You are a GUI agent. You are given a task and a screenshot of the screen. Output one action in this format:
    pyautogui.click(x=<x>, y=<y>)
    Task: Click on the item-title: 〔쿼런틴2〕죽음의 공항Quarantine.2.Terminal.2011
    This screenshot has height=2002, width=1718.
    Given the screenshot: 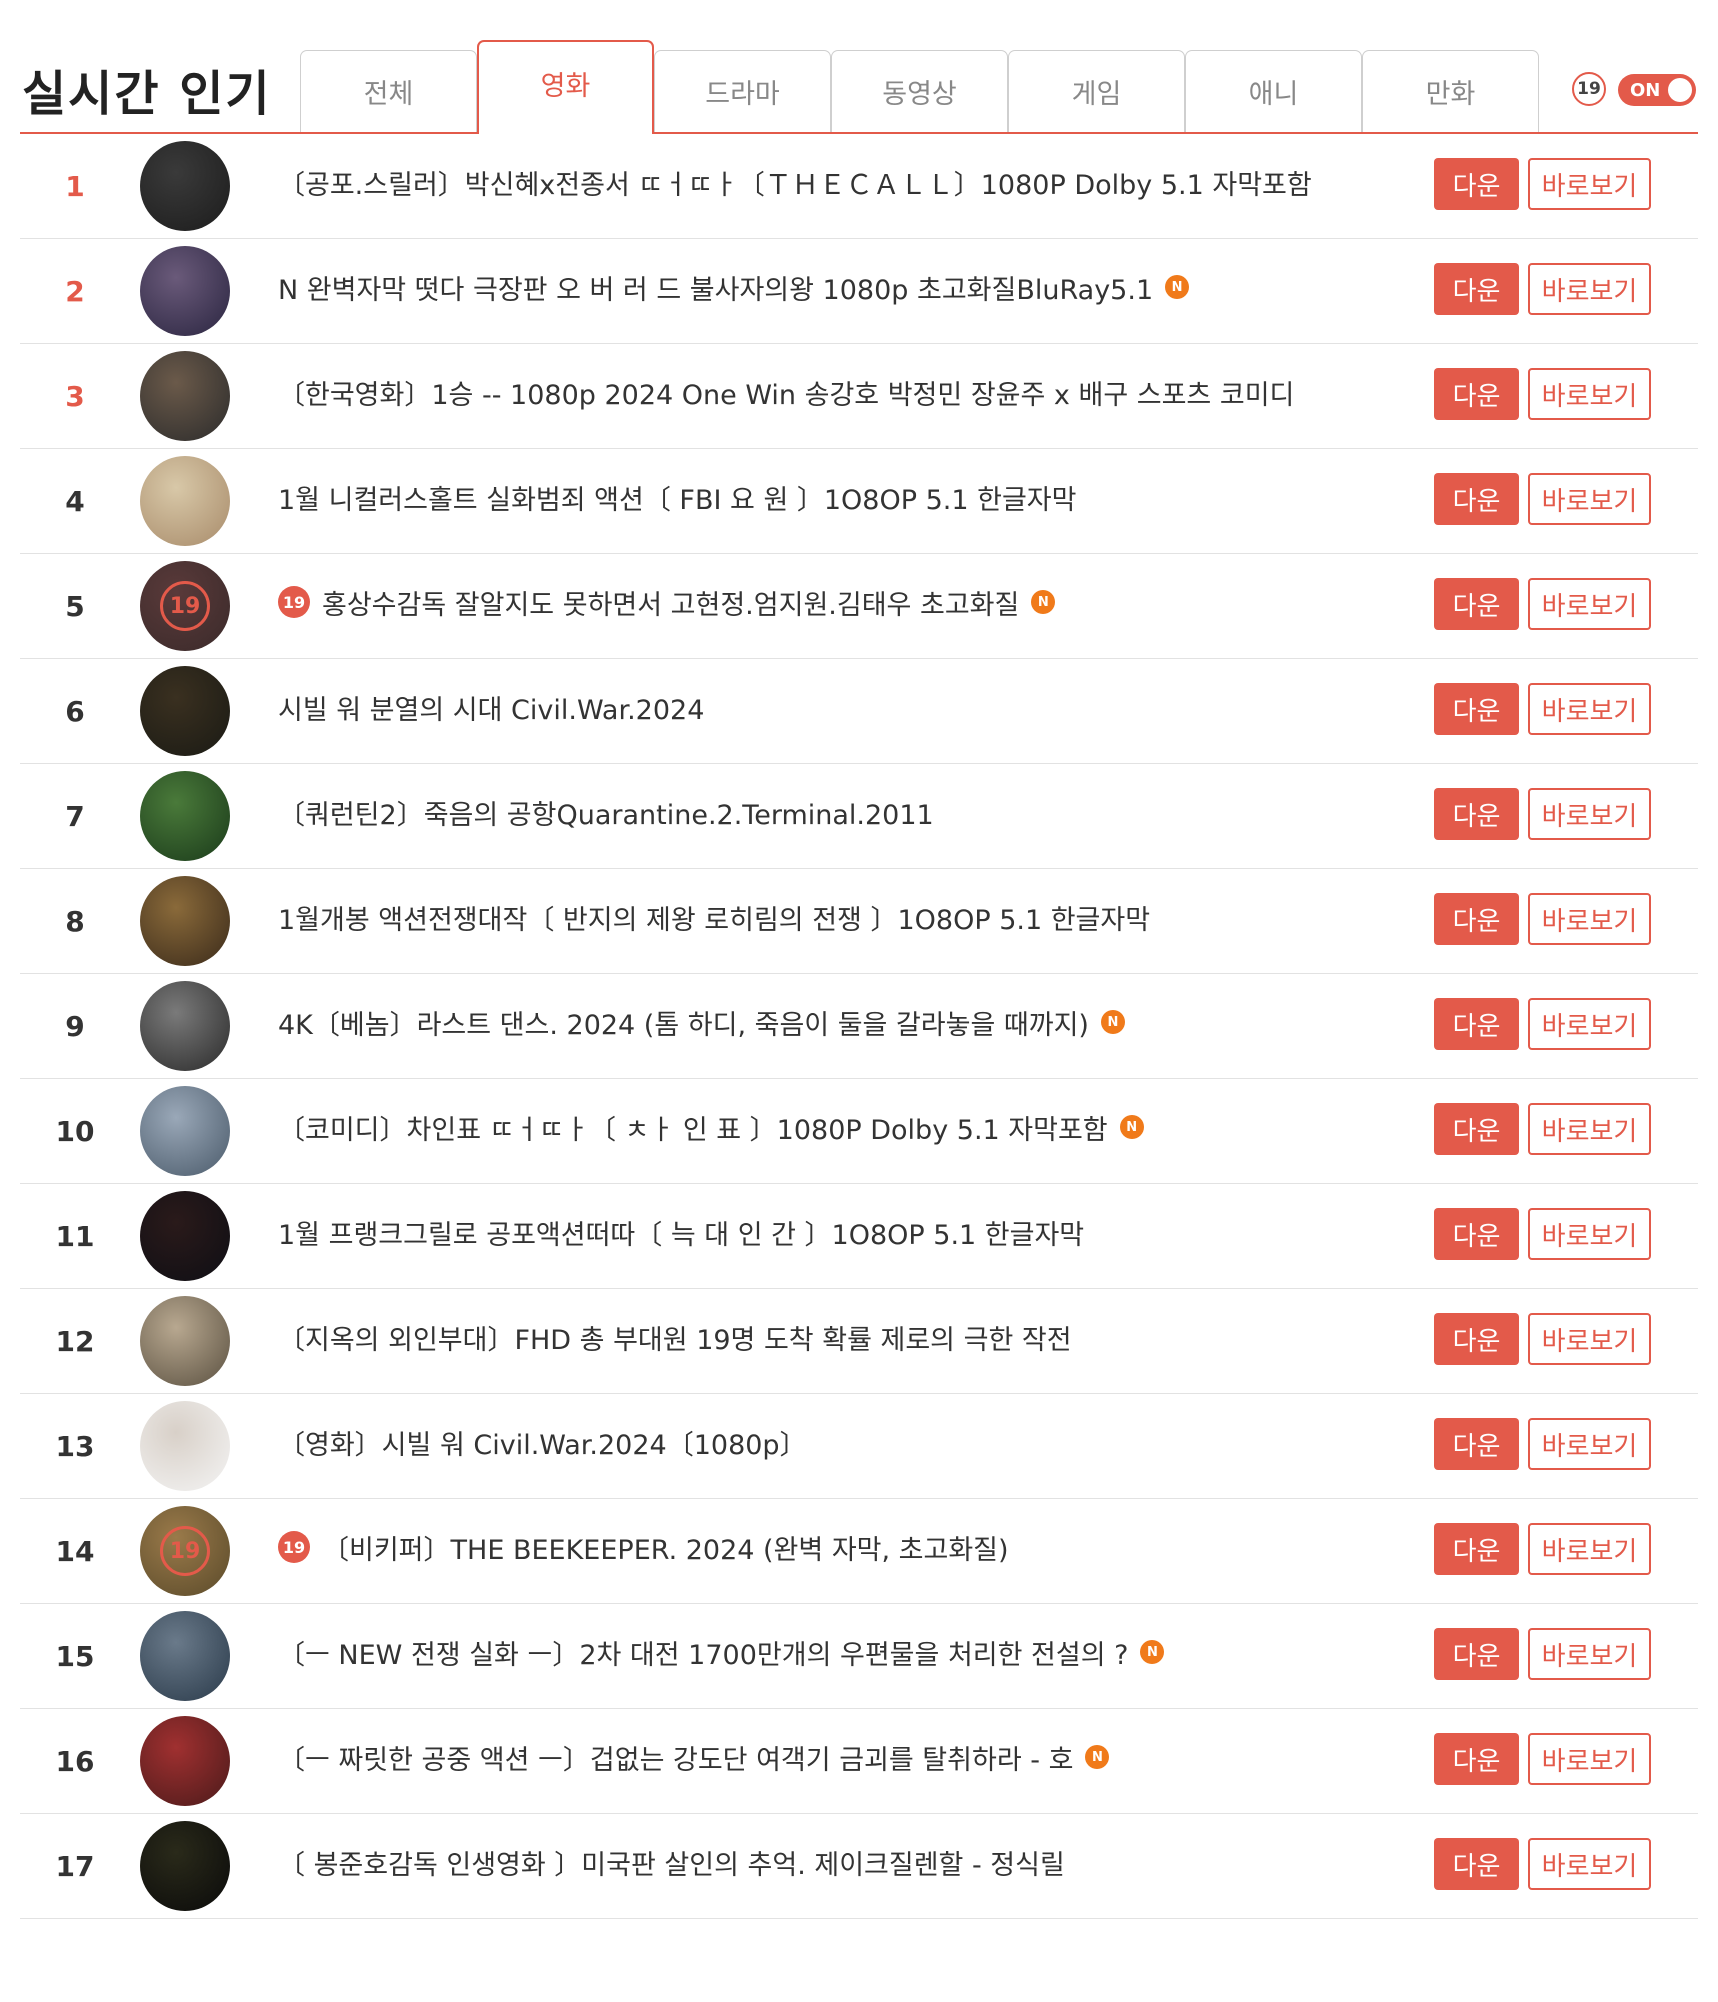 What is the action you would take?
    pyautogui.click(x=606, y=812)
    